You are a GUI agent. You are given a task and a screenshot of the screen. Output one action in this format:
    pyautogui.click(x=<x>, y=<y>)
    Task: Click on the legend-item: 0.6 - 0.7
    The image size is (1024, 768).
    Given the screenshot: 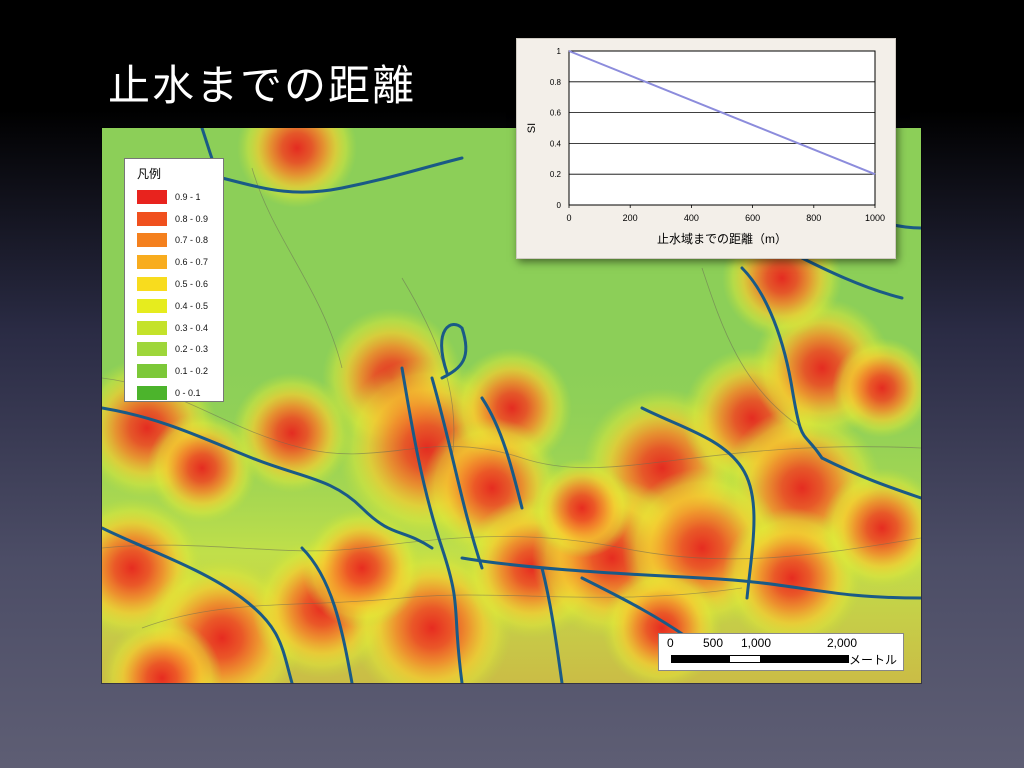 What is the action you would take?
    pyautogui.click(x=177, y=262)
    